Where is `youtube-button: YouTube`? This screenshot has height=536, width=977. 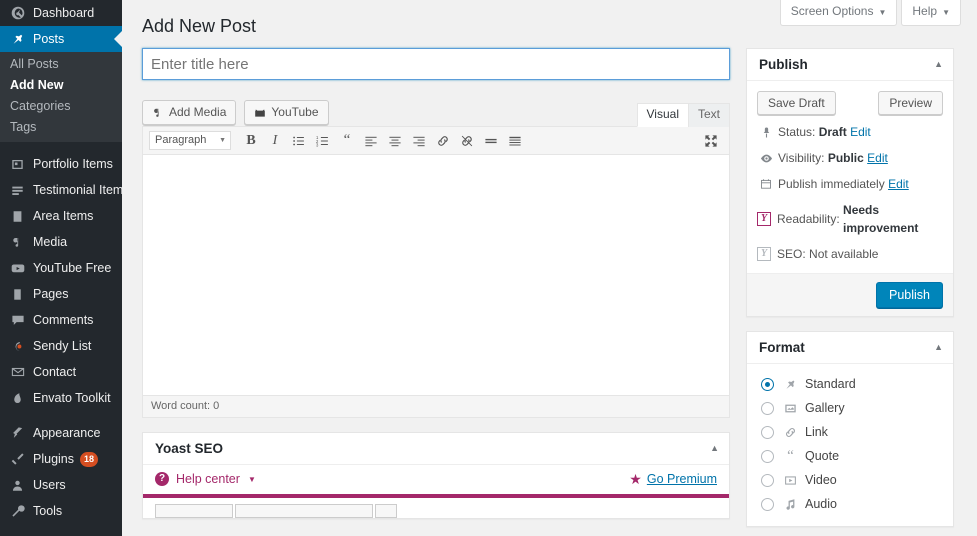 youtube-button: YouTube is located at coordinates (286, 112).